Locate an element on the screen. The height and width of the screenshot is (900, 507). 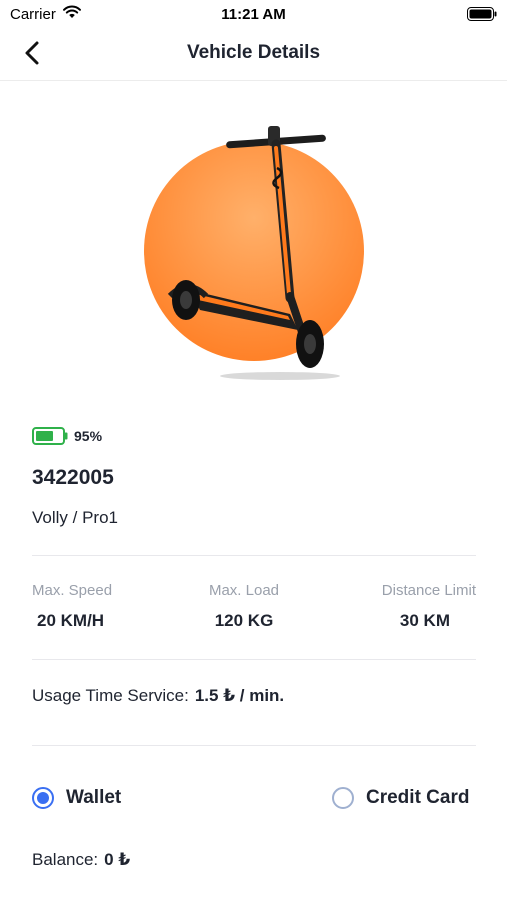
balance: Balance: 0 ₺ is located at coordinates (81, 860).